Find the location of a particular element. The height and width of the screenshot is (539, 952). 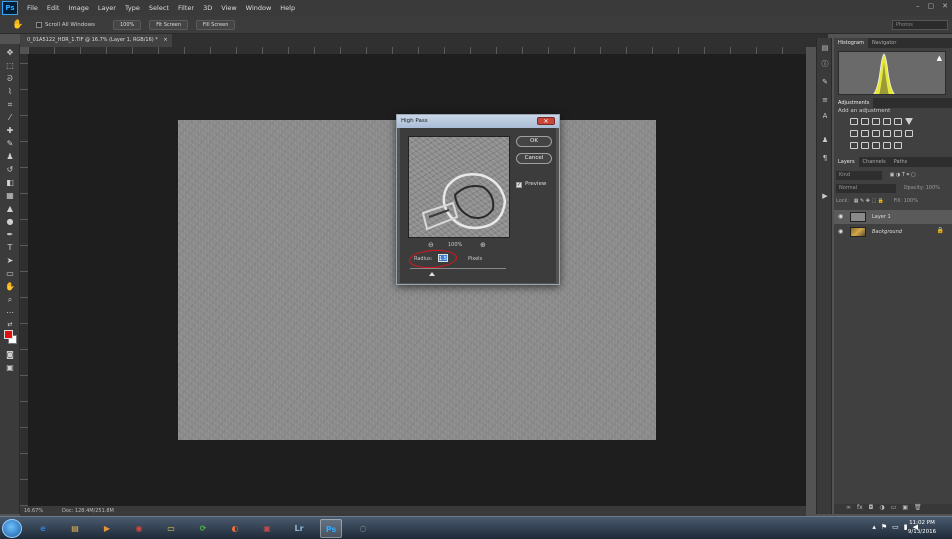

selective-color-icon is located at coordinates (898, 145).